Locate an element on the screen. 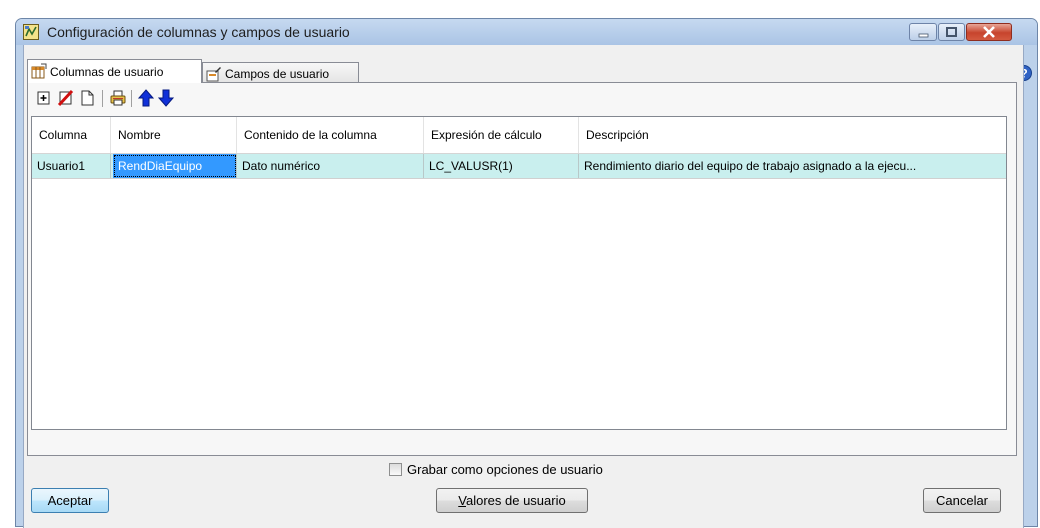 This screenshot has height=528, width=1040. user-values-button: Valores de usuario is located at coordinates (512, 500).